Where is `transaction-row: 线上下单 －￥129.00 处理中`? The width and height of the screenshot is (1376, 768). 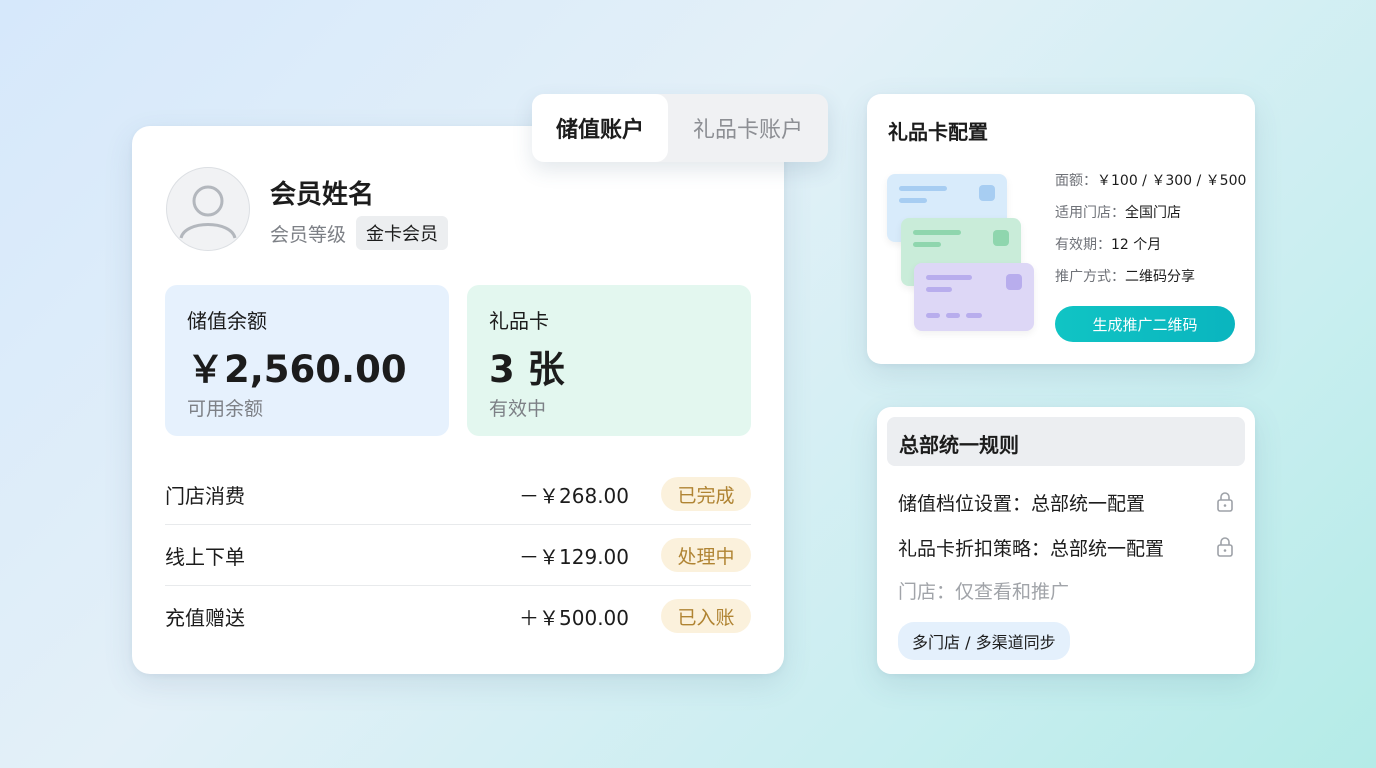 transaction-row: 线上下单 －￥129.00 处理中 is located at coordinates (458, 555).